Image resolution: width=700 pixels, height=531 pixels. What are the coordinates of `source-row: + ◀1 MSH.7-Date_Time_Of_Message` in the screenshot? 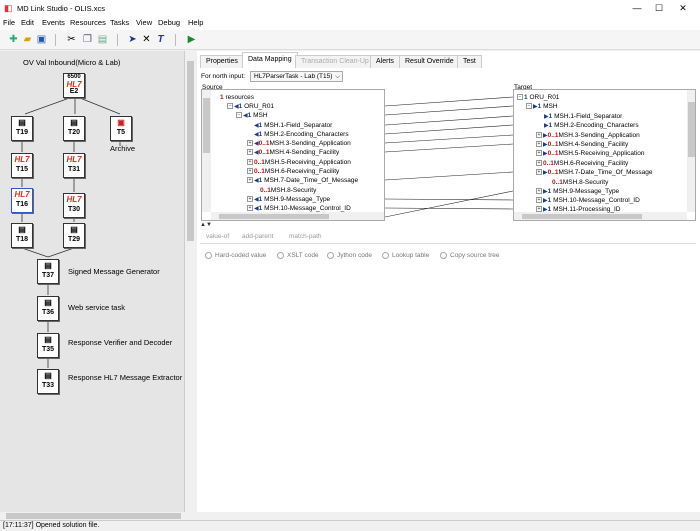 It's located at (302, 181).